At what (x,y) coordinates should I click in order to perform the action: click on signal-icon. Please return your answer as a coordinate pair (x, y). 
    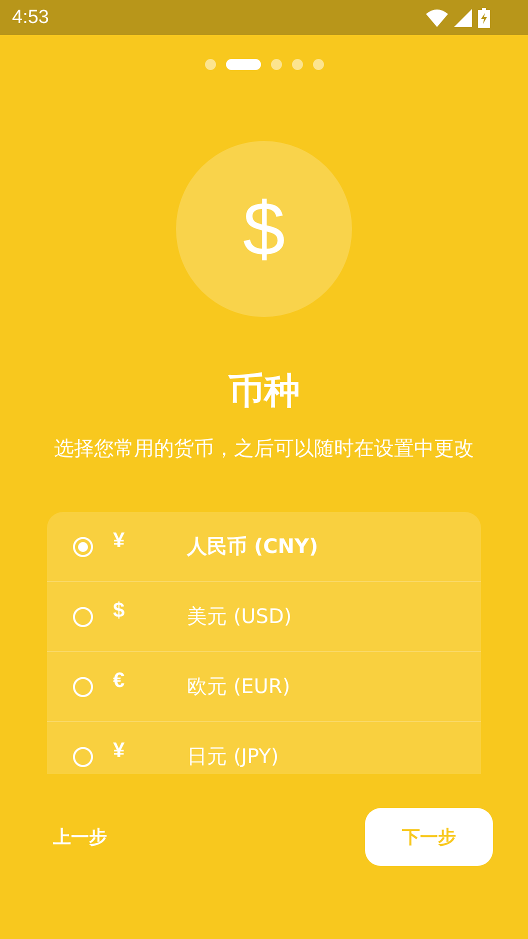
    Looking at the image, I should click on (463, 17).